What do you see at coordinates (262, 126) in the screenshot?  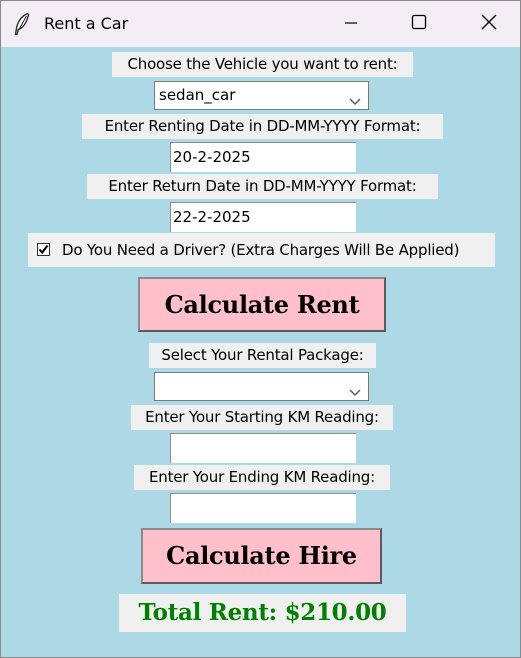 I see `rent-date-label: Enter Renting Date in DD-MM-YYYY Format:` at bounding box center [262, 126].